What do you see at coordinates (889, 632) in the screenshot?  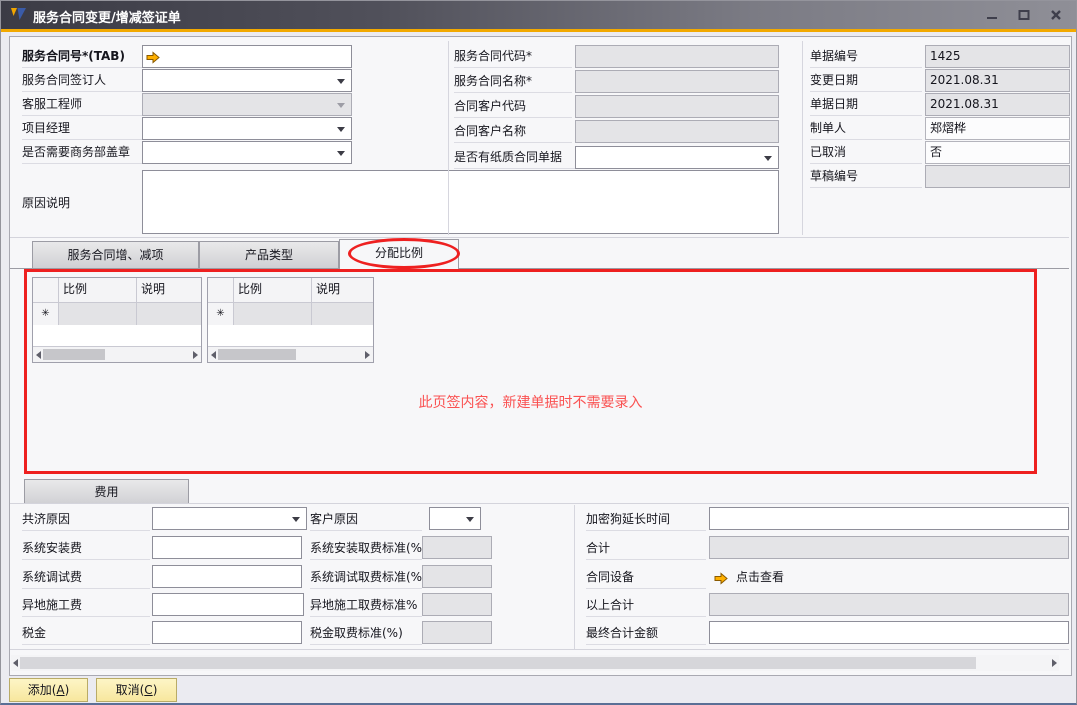 I see `final-total-input` at bounding box center [889, 632].